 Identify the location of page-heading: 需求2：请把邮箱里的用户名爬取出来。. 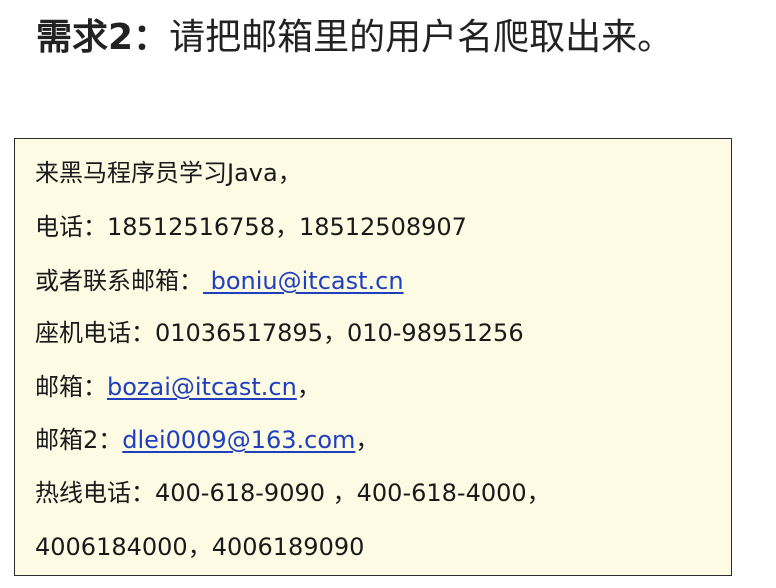
(354, 38).